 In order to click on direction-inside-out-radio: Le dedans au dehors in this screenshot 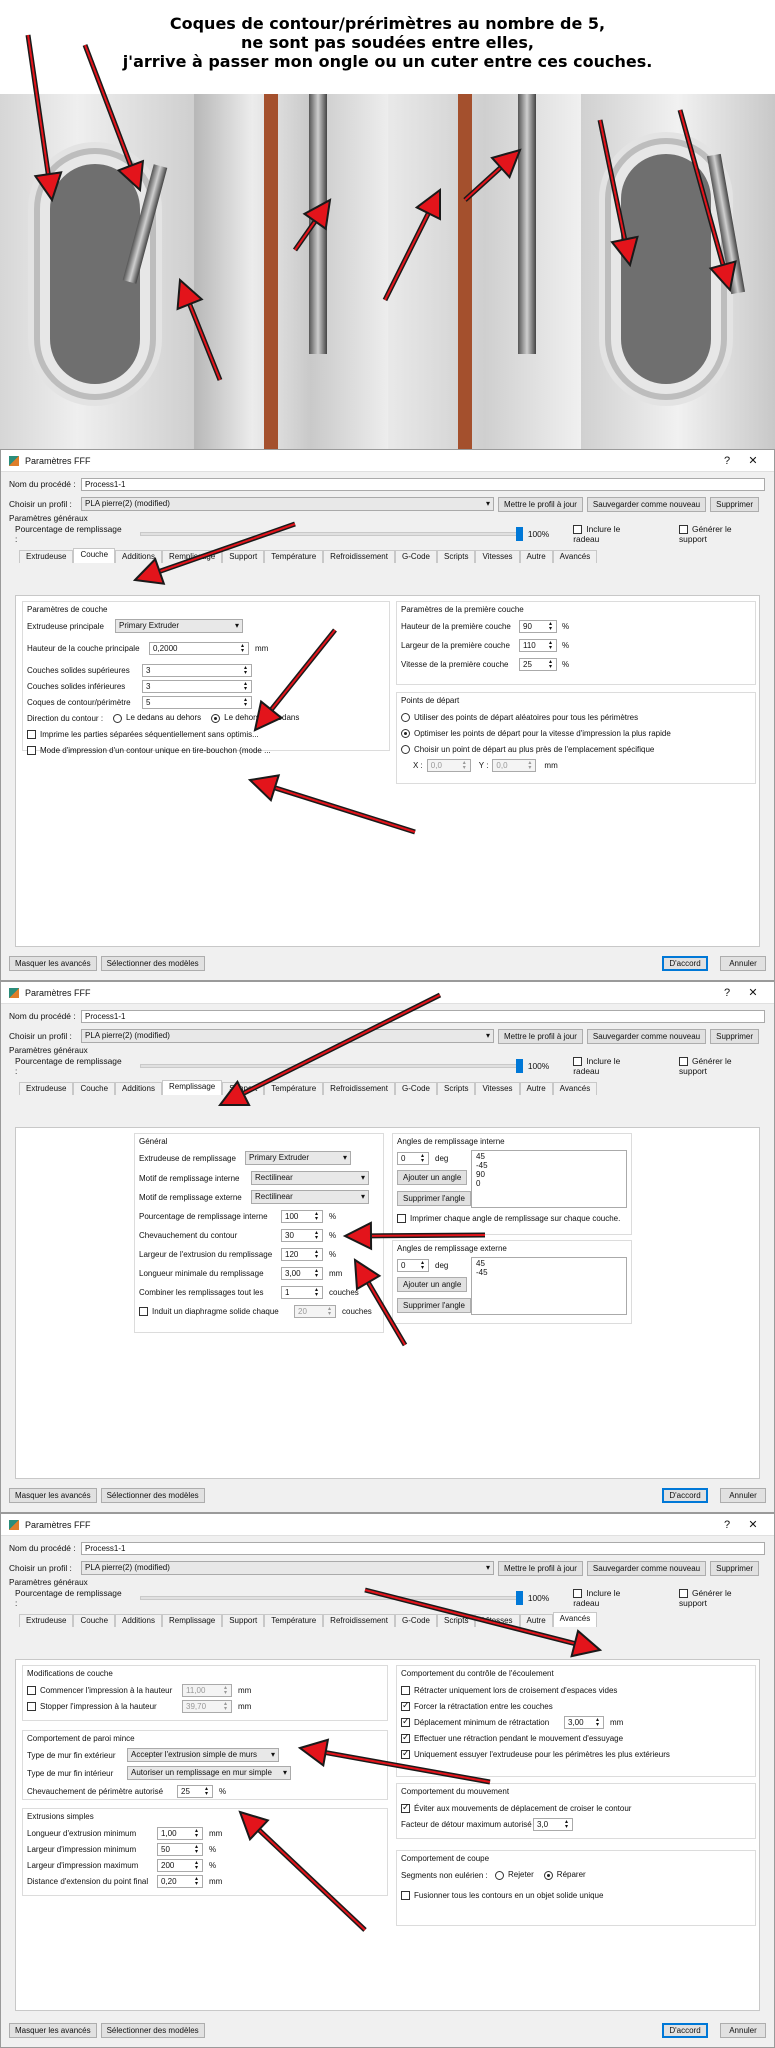, I will do `click(157, 718)`.